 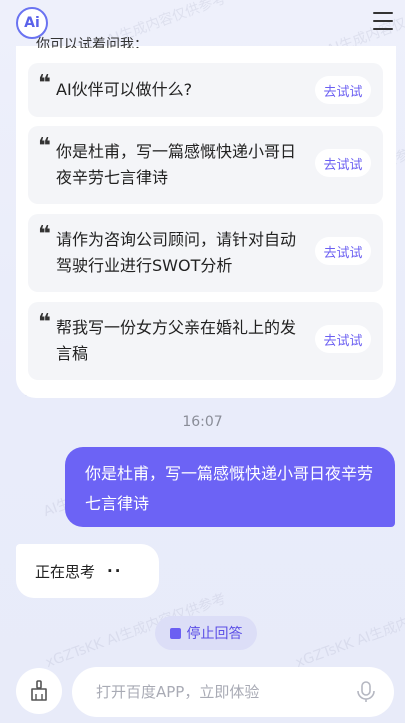 I want to click on broom-icon, so click(x=39, y=690).